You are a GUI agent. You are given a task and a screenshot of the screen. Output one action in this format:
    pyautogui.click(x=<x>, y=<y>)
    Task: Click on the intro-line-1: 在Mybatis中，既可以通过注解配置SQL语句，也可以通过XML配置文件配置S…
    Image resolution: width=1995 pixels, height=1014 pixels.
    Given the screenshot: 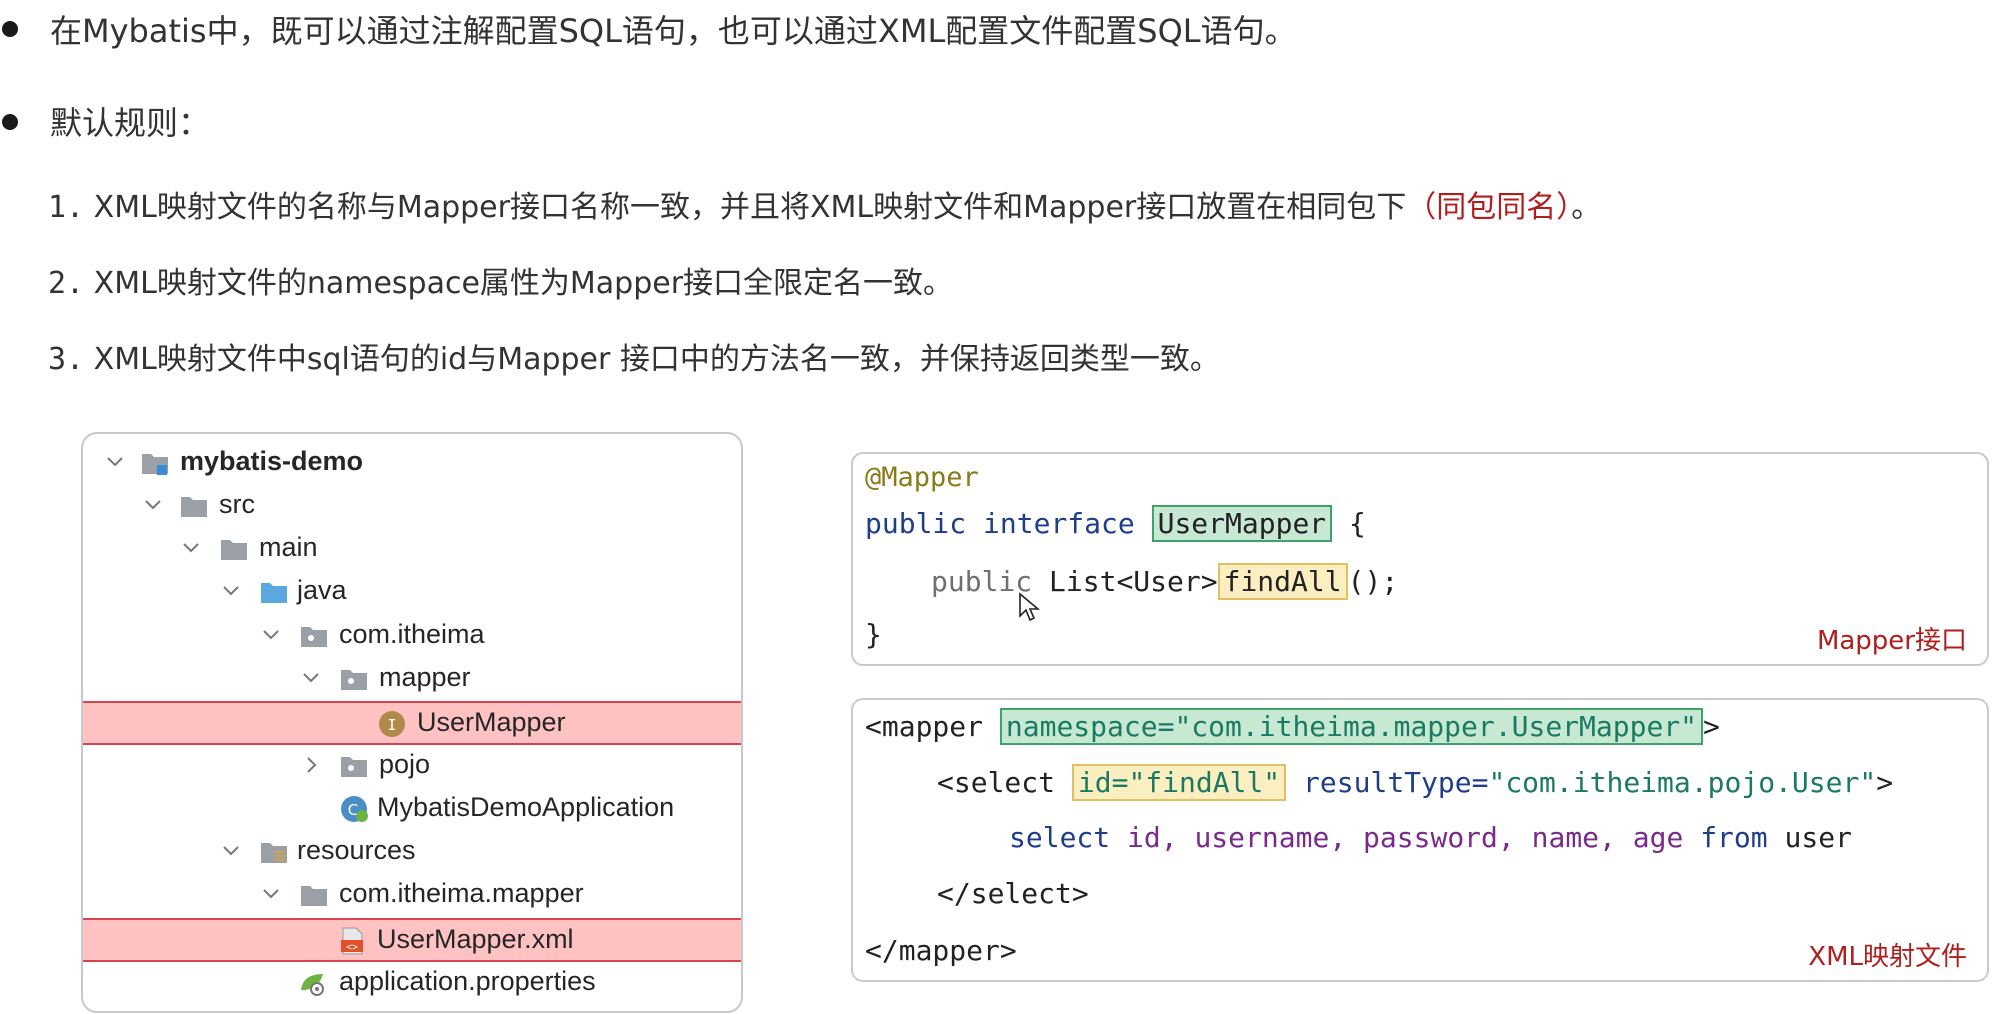 What is the action you would take?
    pyautogui.click(x=673, y=31)
    